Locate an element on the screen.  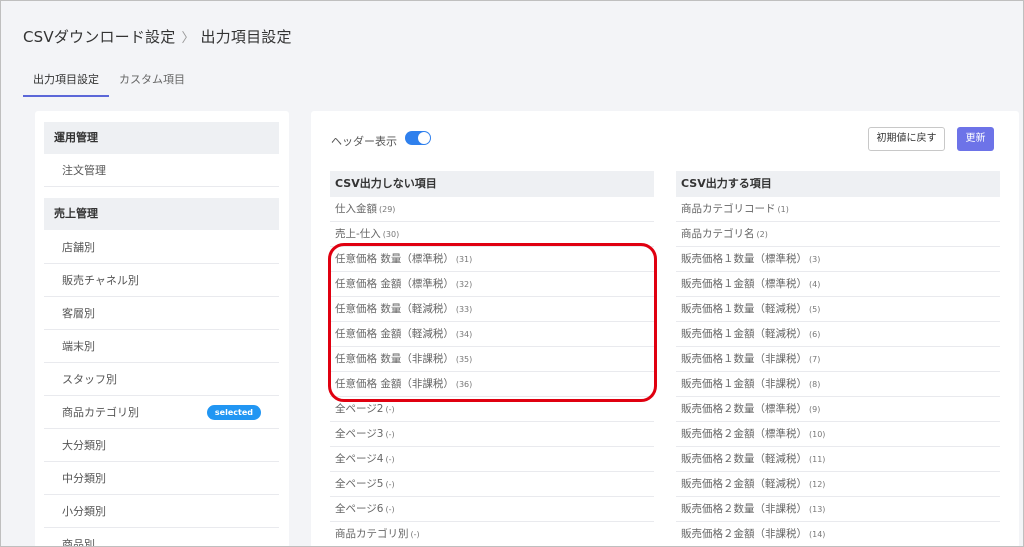
included-items-header: CSV出力する項目 is located at coordinates (838, 184).